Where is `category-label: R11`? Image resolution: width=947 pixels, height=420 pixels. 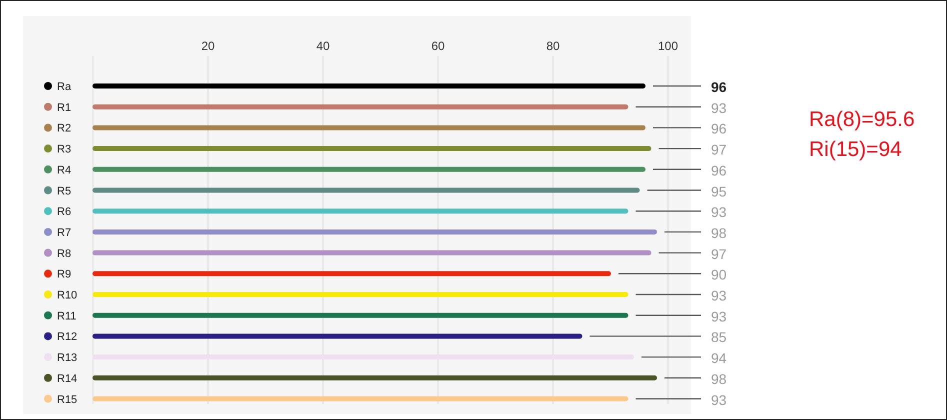 category-label: R11 is located at coordinates (66, 316).